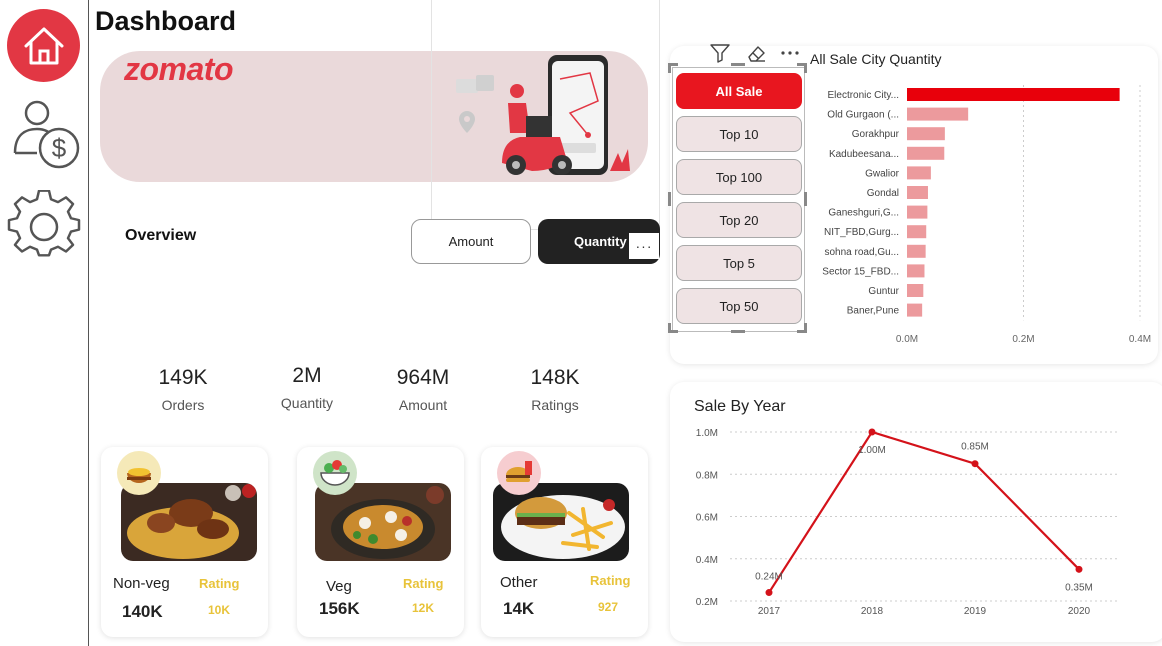  What do you see at coordinates (1079, 611) in the screenshot?
I see `x-tick-label: 2020` at bounding box center [1079, 611].